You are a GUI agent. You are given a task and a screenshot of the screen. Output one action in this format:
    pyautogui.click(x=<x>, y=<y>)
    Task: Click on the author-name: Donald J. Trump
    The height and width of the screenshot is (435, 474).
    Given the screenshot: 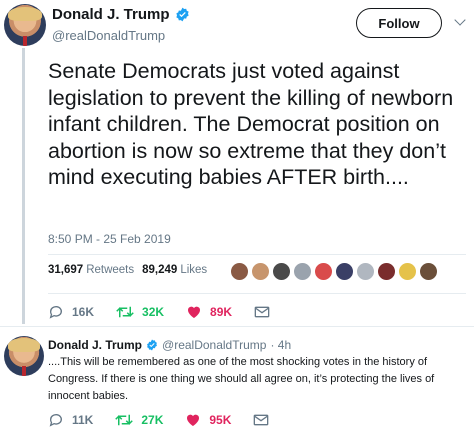 What is the action you would take?
    pyautogui.click(x=111, y=14)
    